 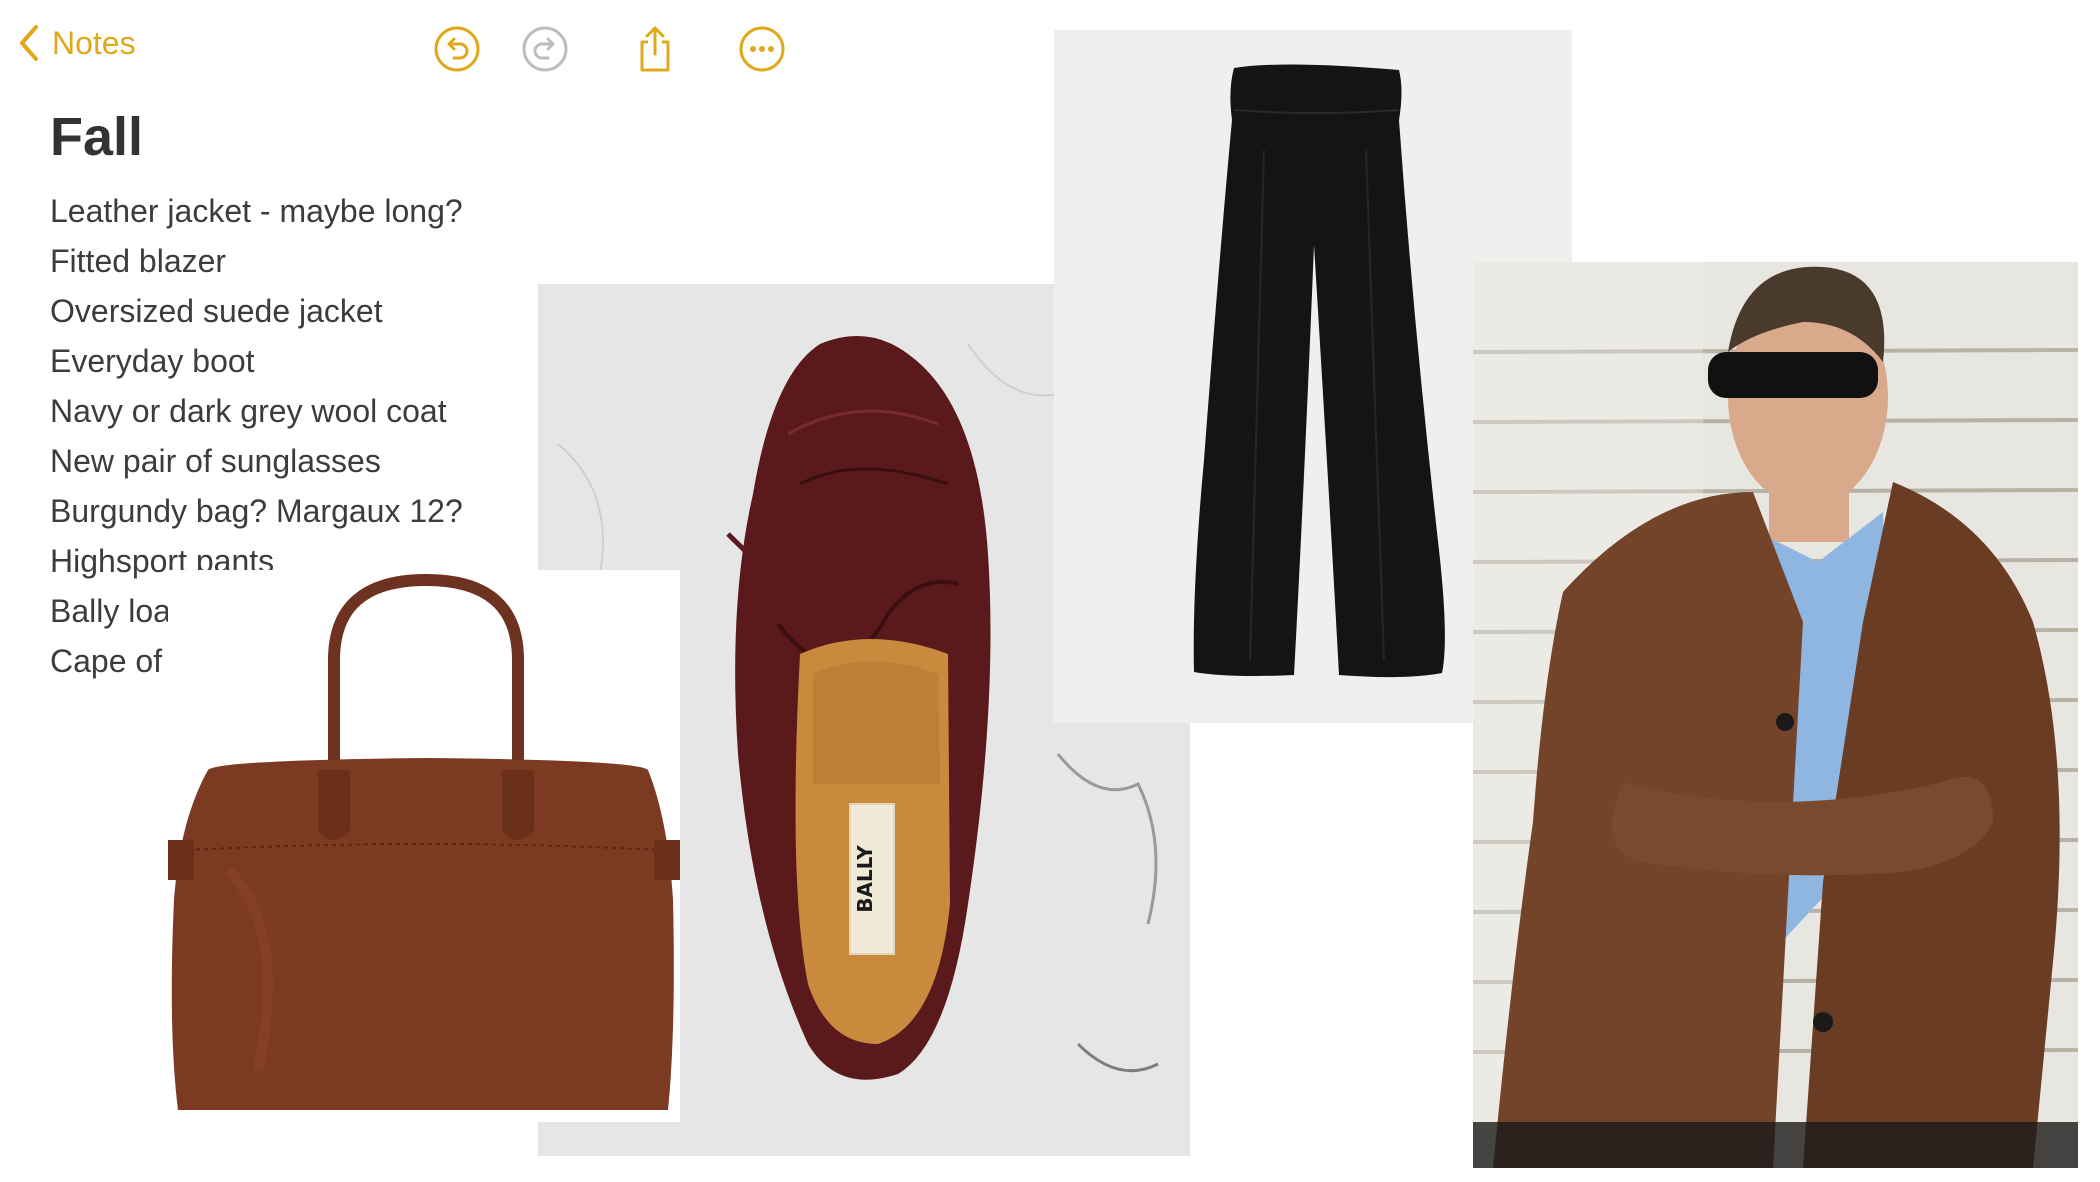 I want to click on note-line: Oversized suede jacket, so click(x=256, y=311).